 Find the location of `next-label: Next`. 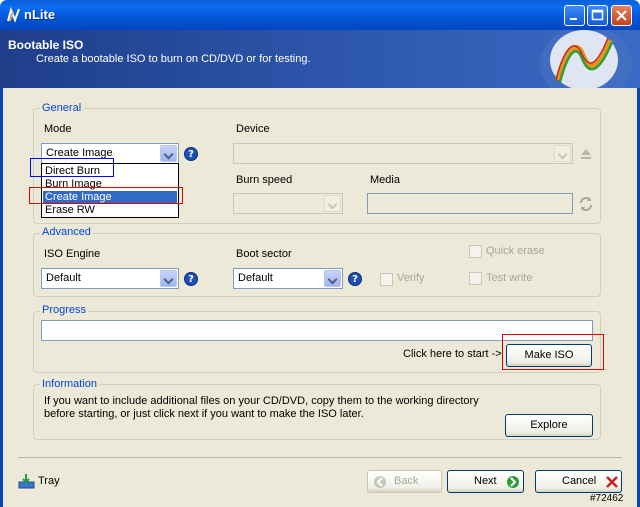

next-label: Next is located at coordinates (485, 481).